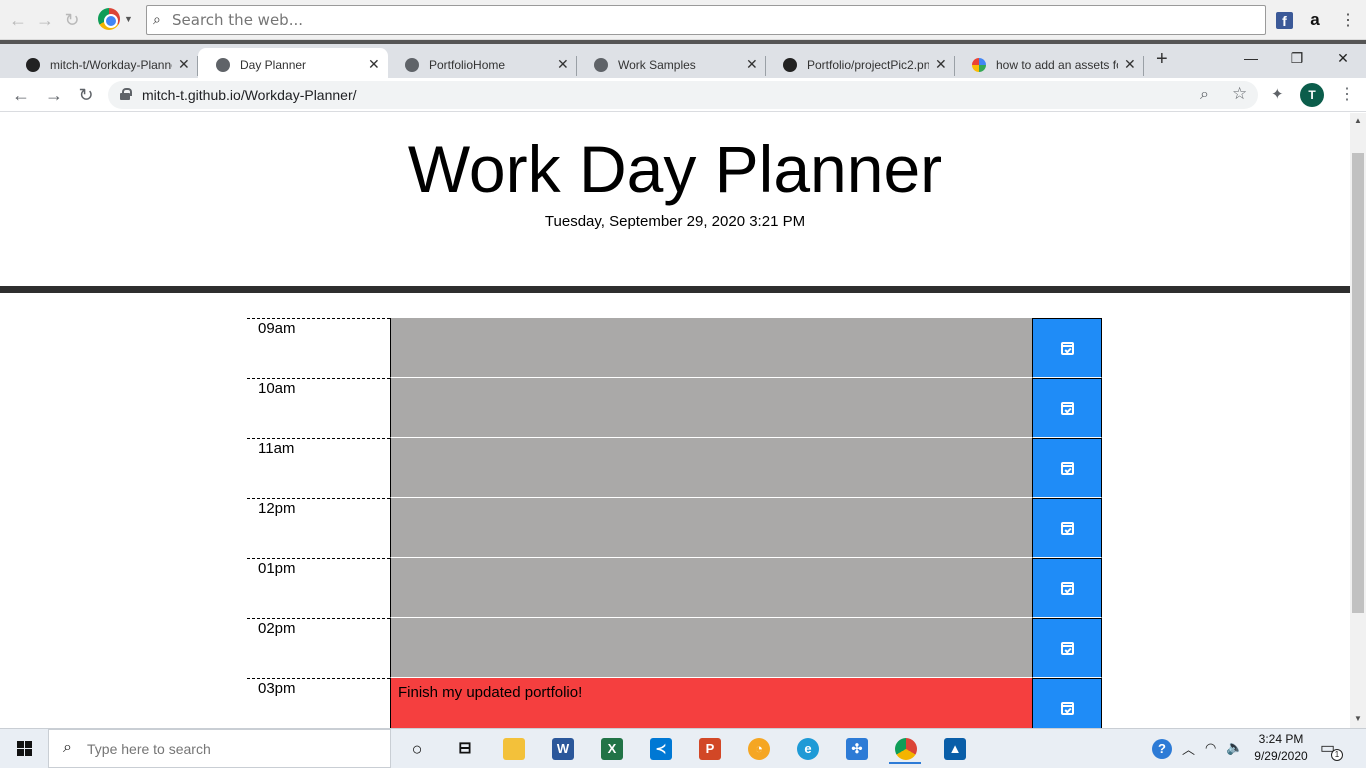 Image resolution: width=1366 pixels, height=768 pixels. Describe the element at coordinates (709, 748) in the screenshot. I see `powerpoint-icon: P` at that location.